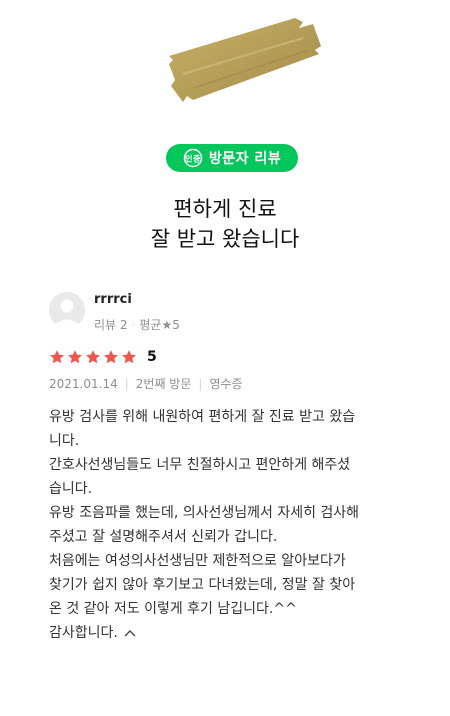 This screenshot has width=450, height=716. Describe the element at coordinates (113, 299) in the screenshot. I see `reviewer-username: rrrrci` at that location.